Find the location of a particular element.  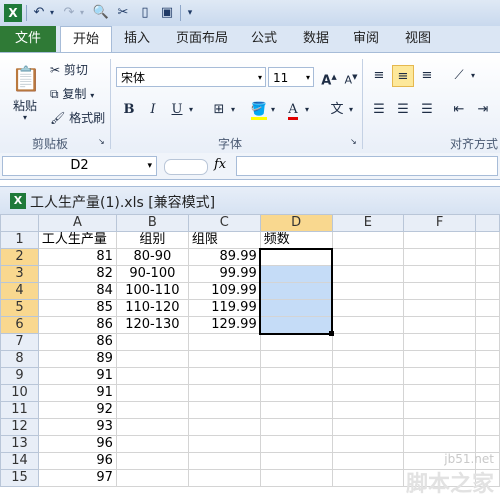

cell-a: 85 is located at coordinates (77, 308).